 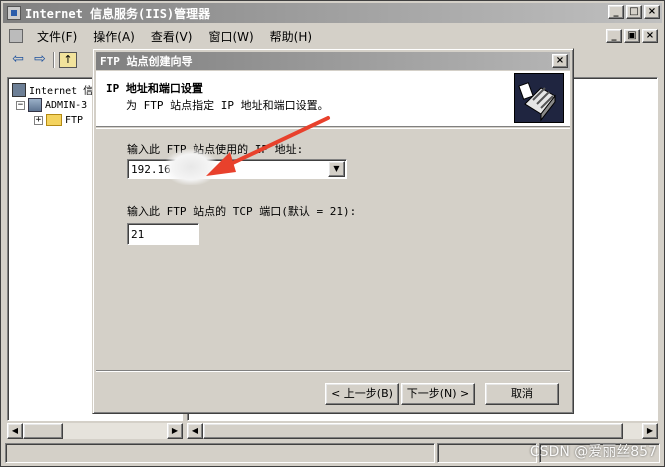 I want to click on annotation-arrow-head-icon, so click(x=221, y=164).